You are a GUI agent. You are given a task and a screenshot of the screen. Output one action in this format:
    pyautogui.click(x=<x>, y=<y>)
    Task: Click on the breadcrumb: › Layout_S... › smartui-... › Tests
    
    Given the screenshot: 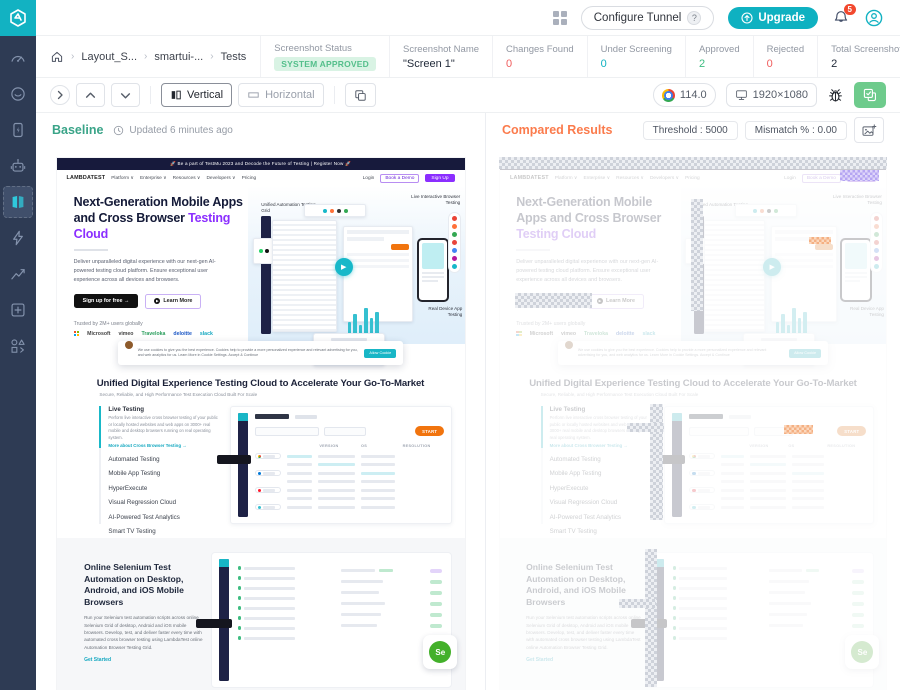 What is the action you would take?
    pyautogui.click(x=148, y=56)
    